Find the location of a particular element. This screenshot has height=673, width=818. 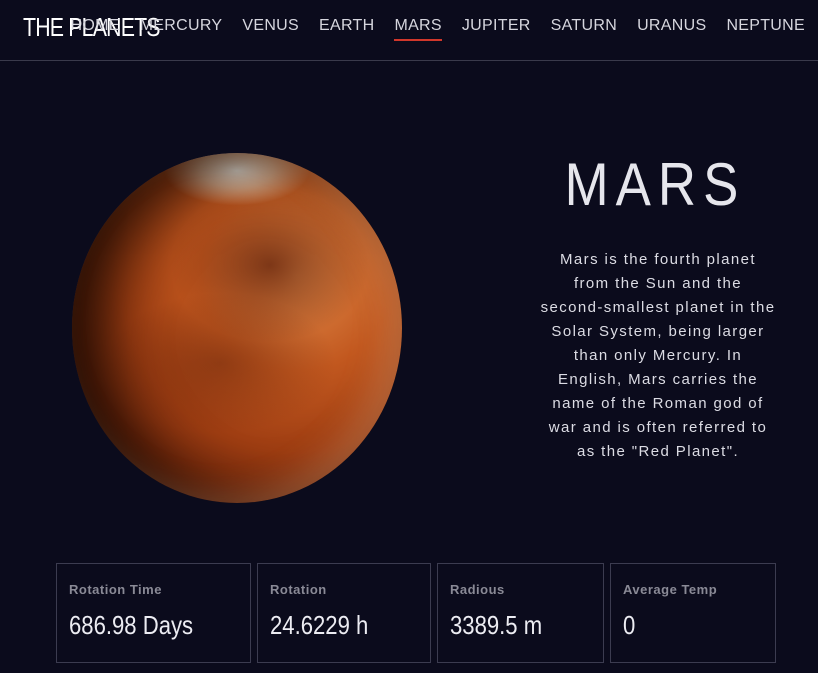

stat-value: 3389.5 m is located at coordinates (496, 625).